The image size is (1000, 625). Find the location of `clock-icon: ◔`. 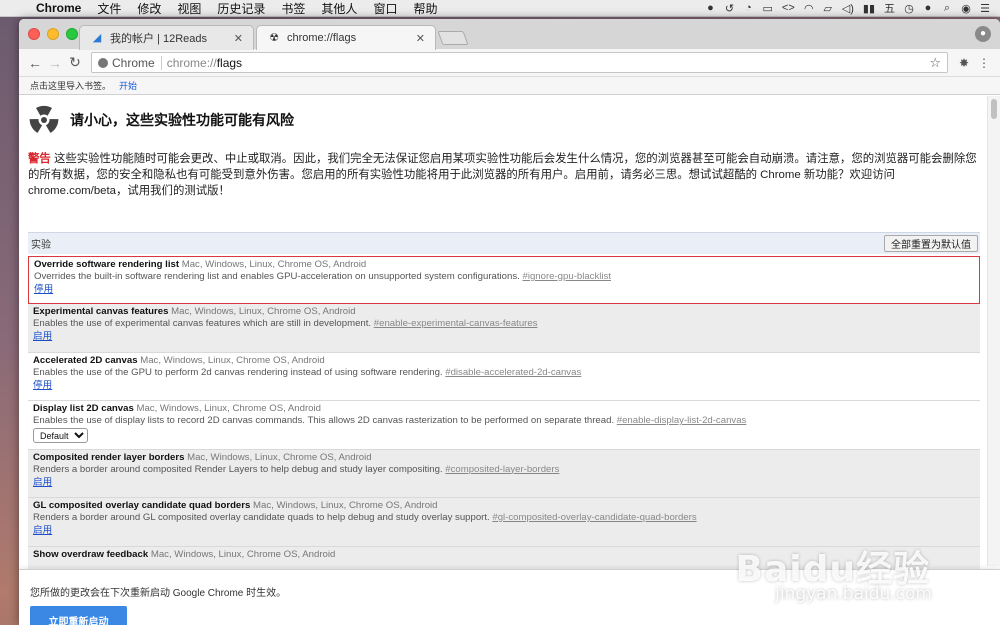

clock-icon: ◔ is located at coordinates (749, 8).